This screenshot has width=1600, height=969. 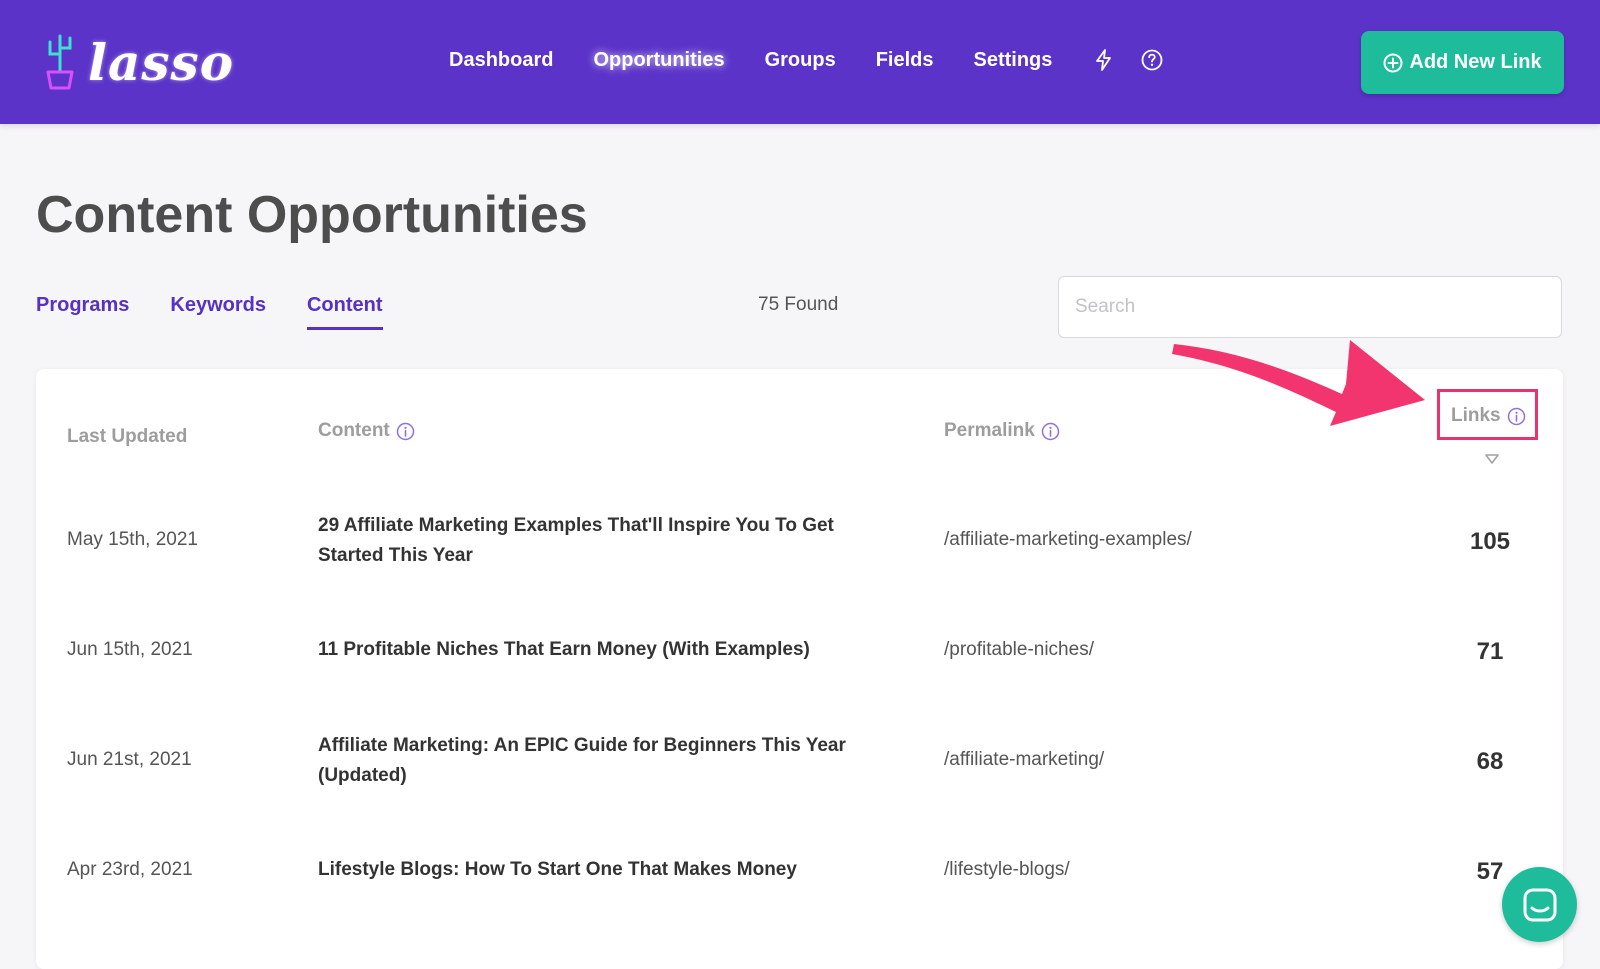 I want to click on row-date: Jun 21st, 2021, so click(x=129, y=759).